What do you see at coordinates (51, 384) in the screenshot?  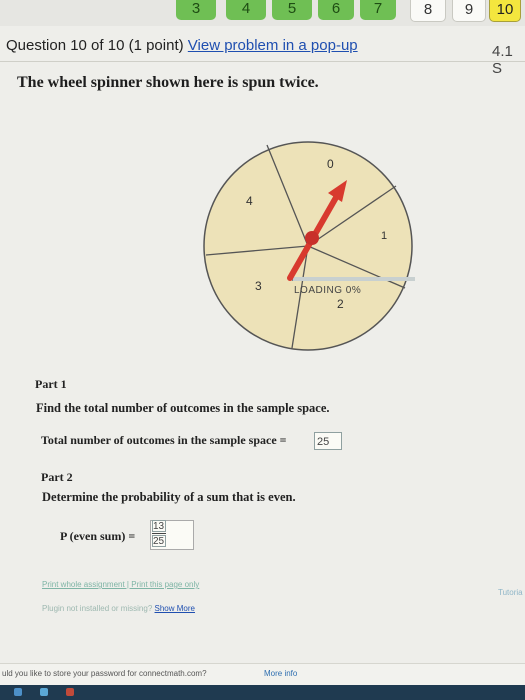 I see `part1-heading: Part 1` at bounding box center [51, 384].